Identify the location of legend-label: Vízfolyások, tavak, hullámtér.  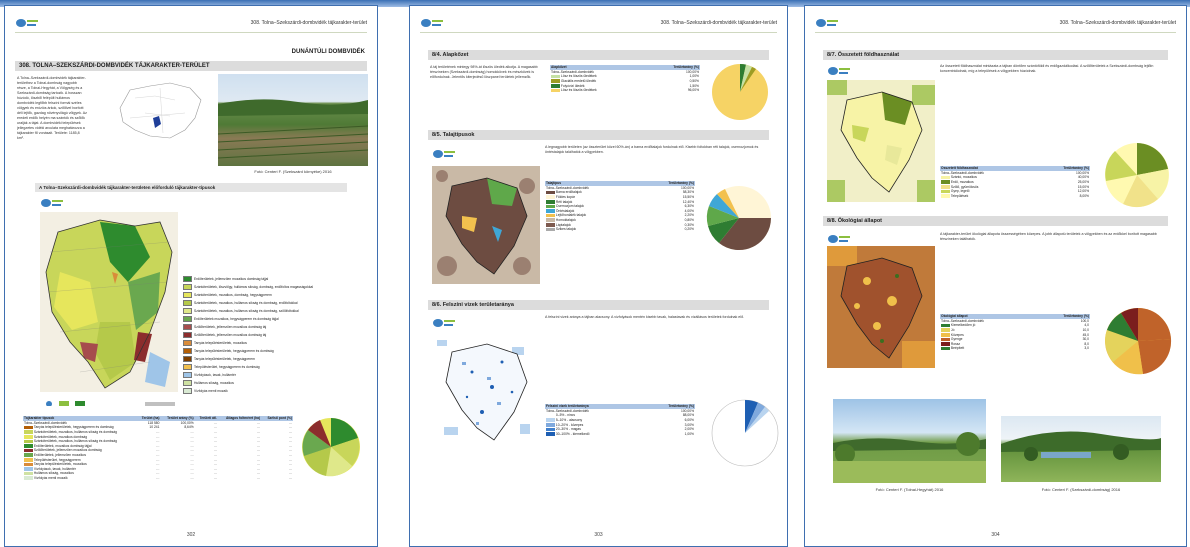
(215, 374).